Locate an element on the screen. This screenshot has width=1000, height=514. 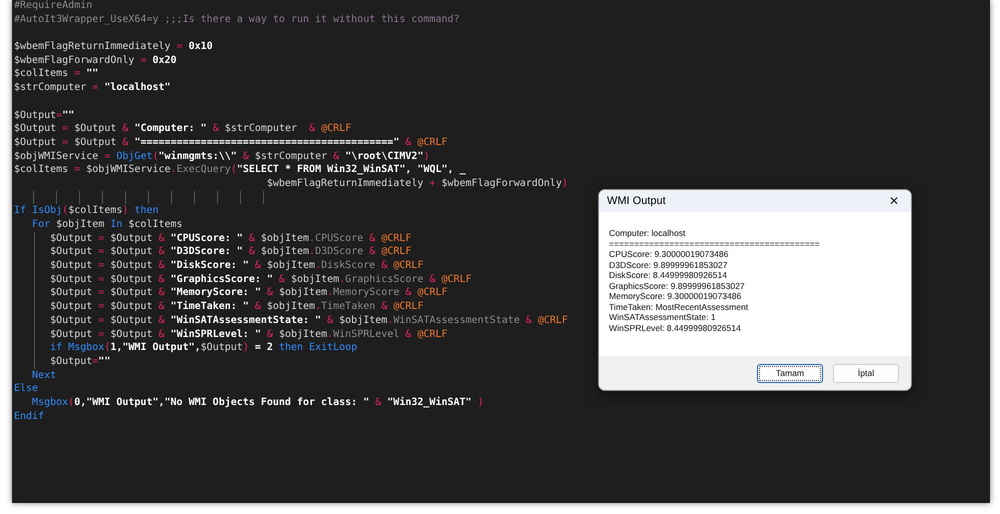
code-line: $Output = $Output & "D3DScore: " & $objItem.D3DScore & @CRLF is located at coordinates (231, 252).